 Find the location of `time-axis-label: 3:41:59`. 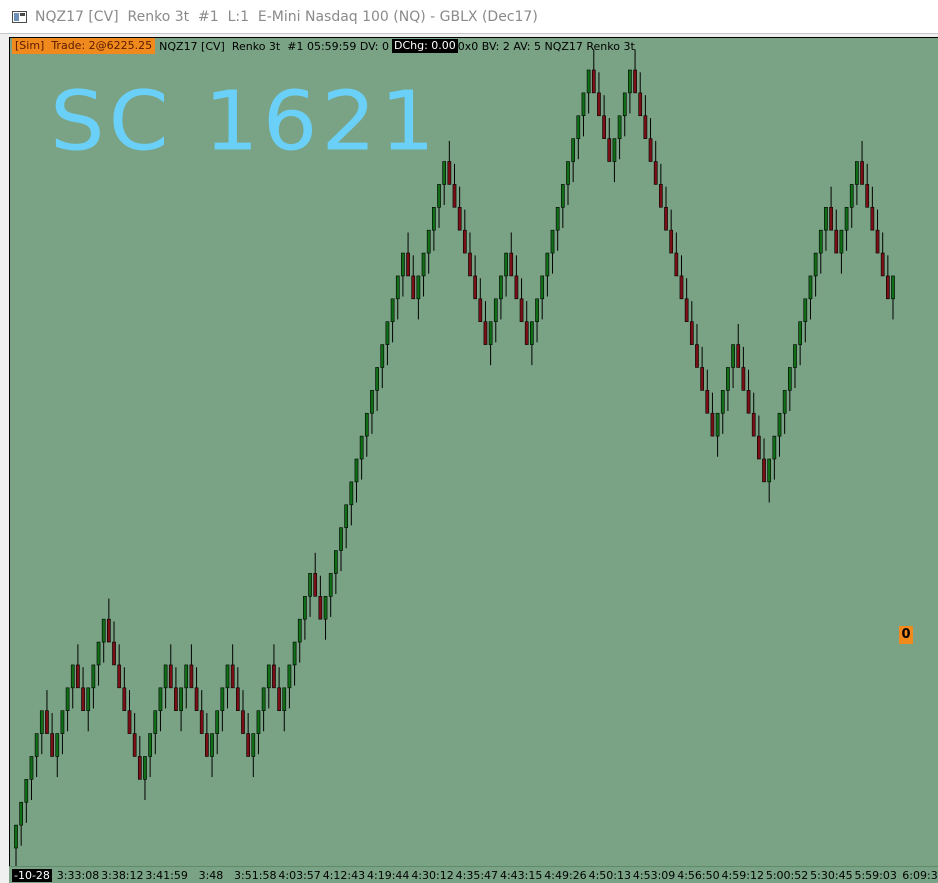

time-axis-label: 3:41:59 is located at coordinates (166, 875).